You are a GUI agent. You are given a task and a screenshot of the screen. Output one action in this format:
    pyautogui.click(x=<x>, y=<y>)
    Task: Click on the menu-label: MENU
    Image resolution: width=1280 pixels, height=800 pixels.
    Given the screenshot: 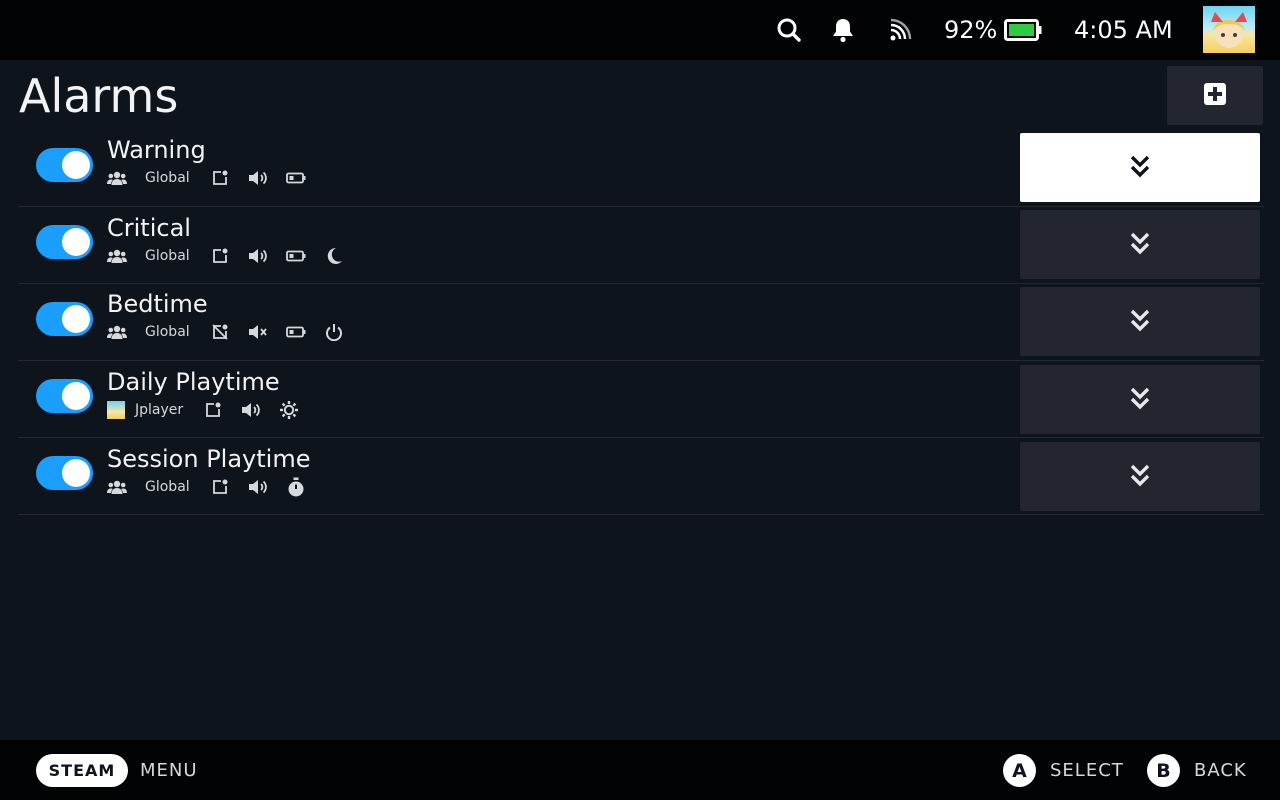 What is the action you would take?
    pyautogui.click(x=169, y=770)
    